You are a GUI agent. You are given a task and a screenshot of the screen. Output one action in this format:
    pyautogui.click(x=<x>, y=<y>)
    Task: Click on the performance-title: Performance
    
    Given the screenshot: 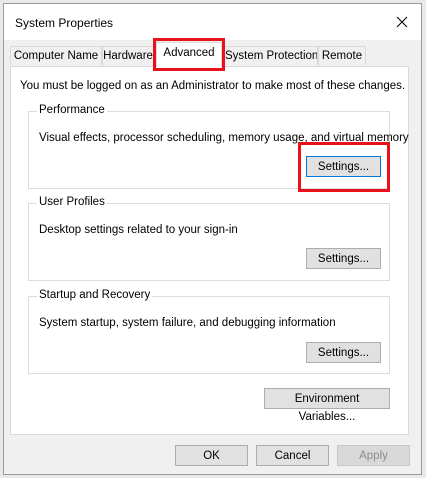 What is the action you would take?
    pyautogui.click(x=72, y=110)
    